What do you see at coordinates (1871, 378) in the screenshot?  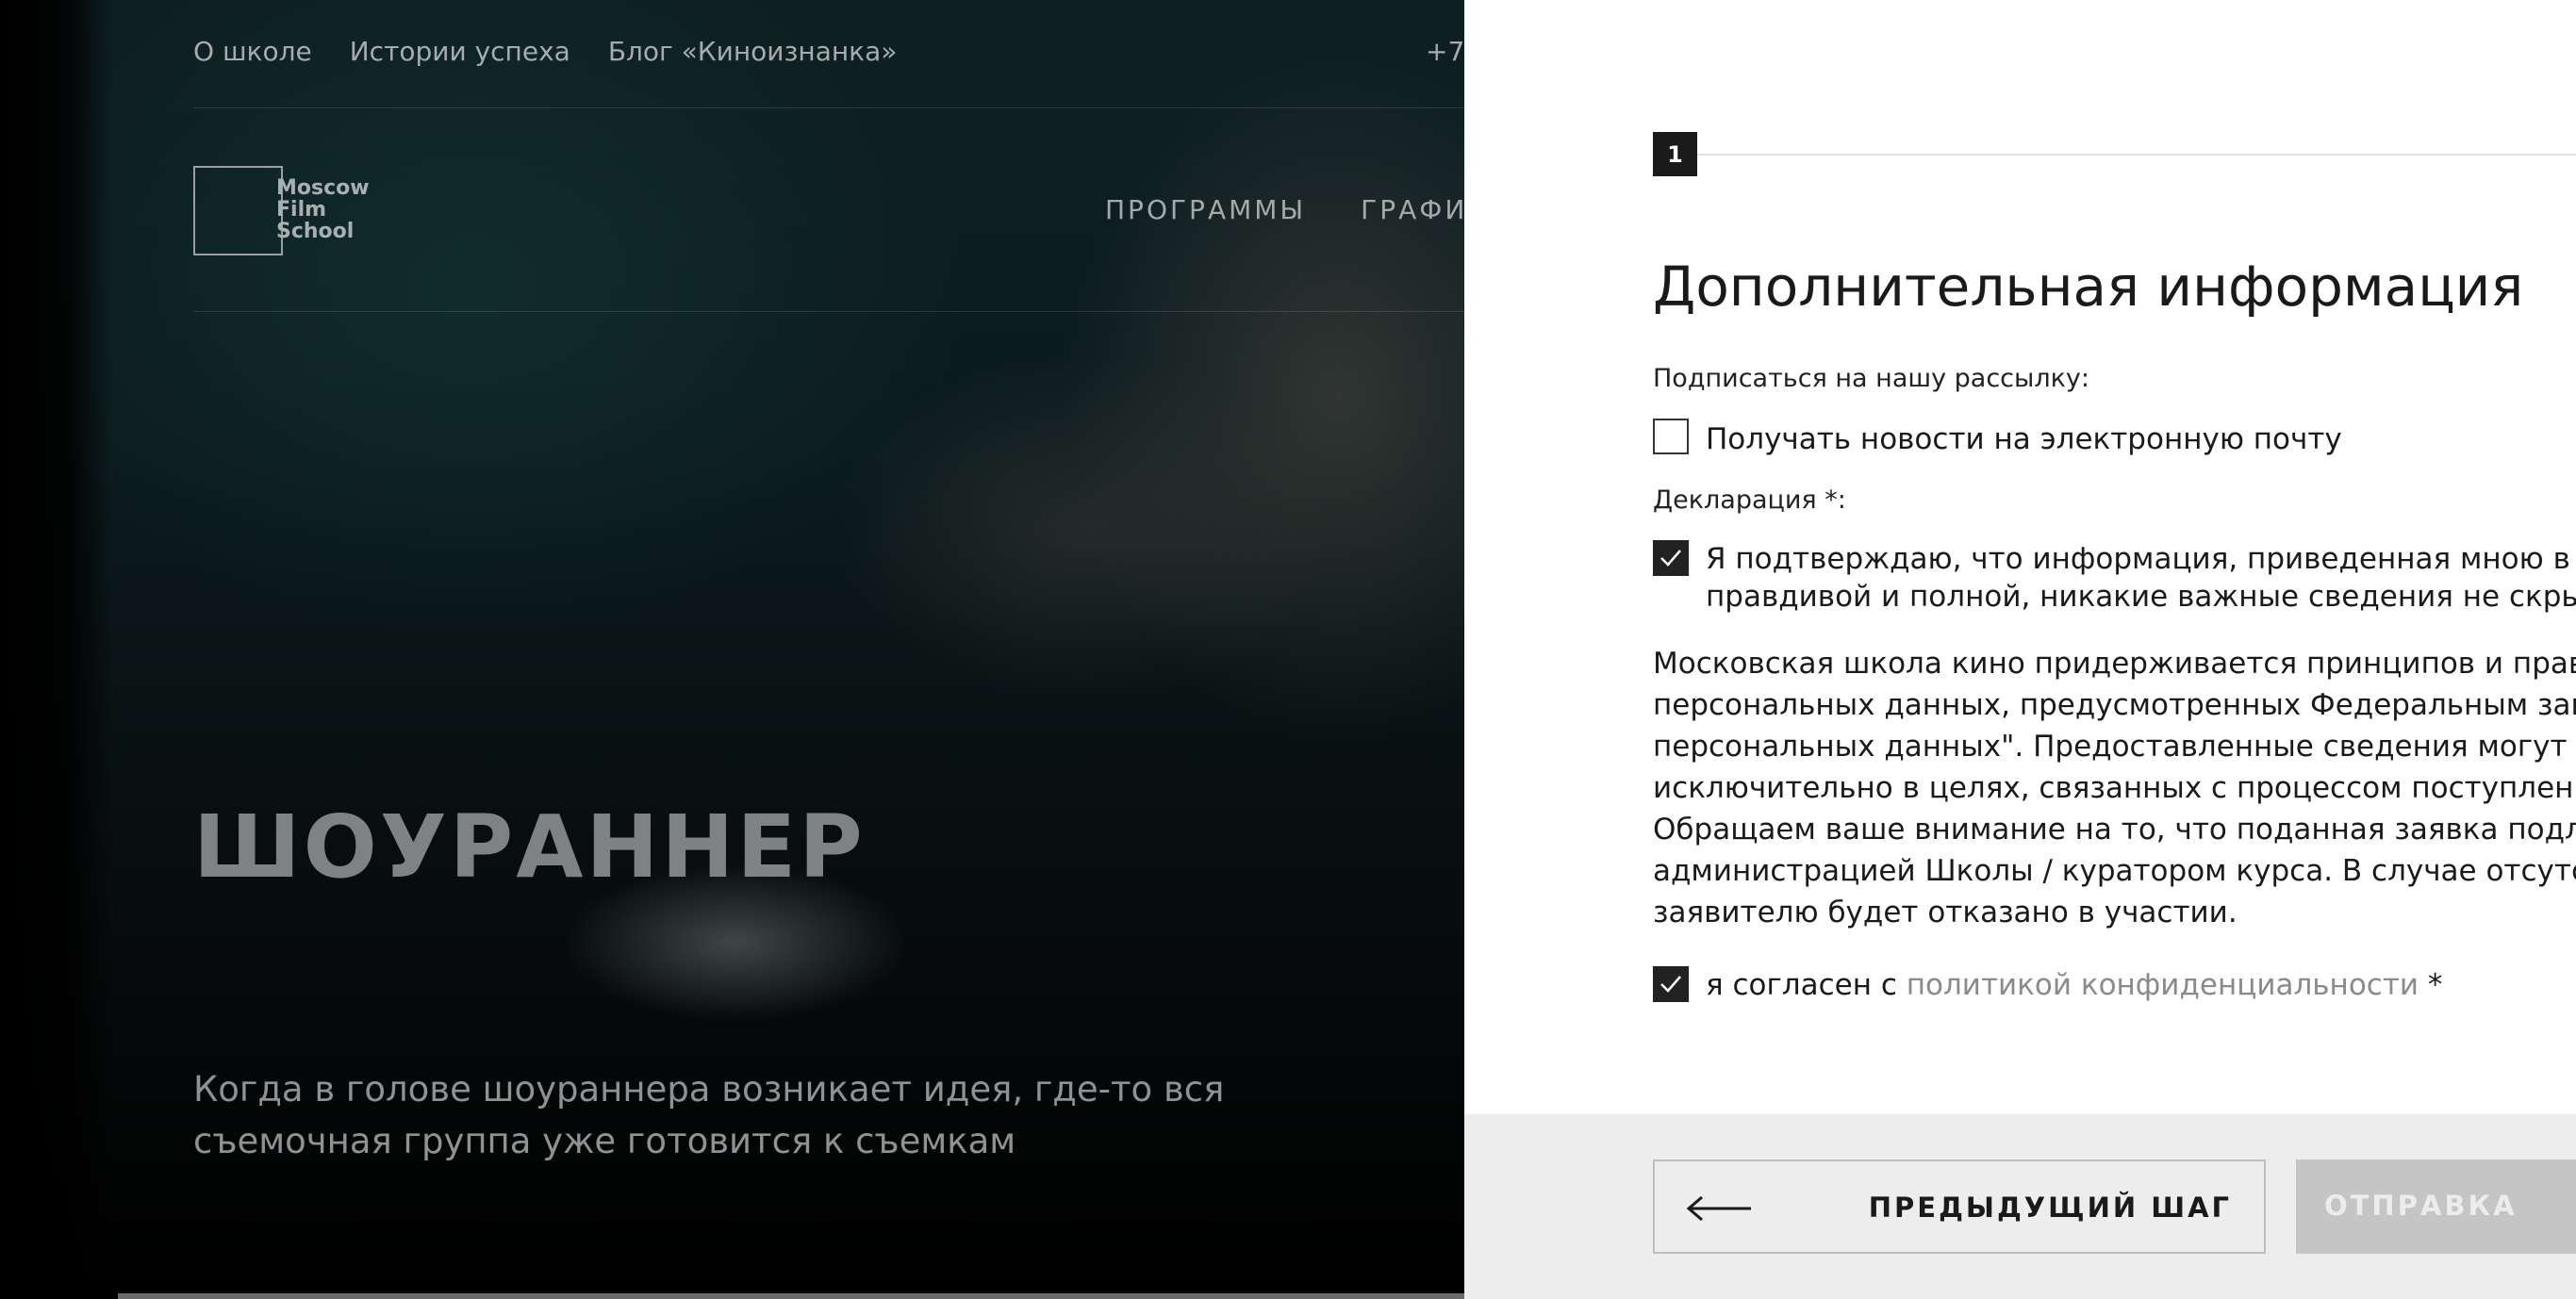 I see `subscribe-label: Подписаться на нашу рассылку:` at bounding box center [1871, 378].